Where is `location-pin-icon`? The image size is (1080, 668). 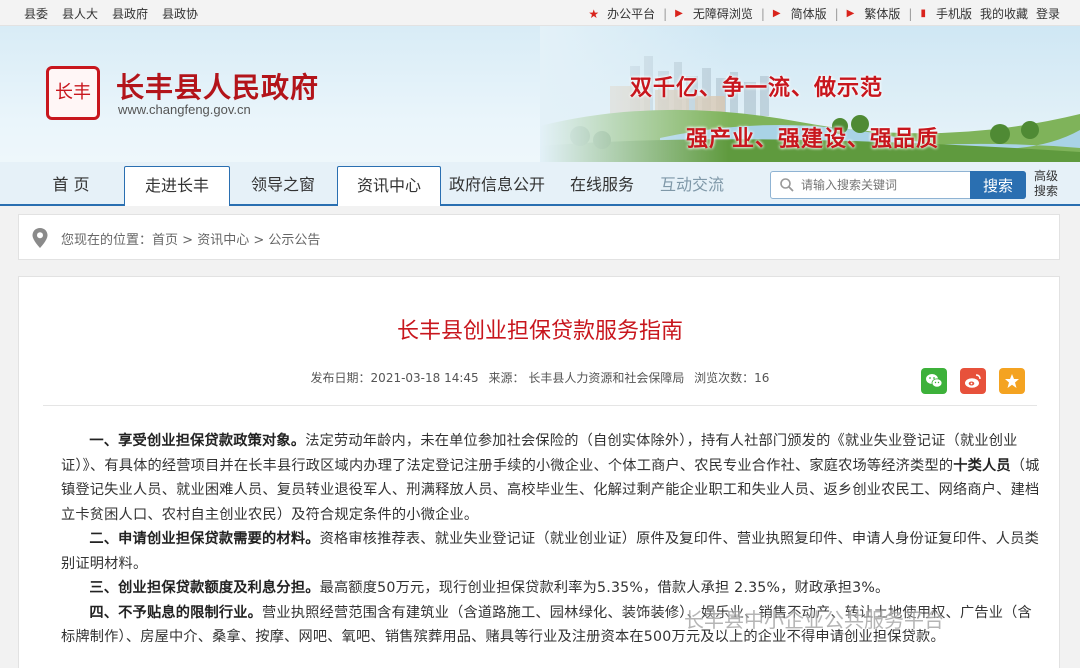
location-pin-icon is located at coordinates (40, 238).